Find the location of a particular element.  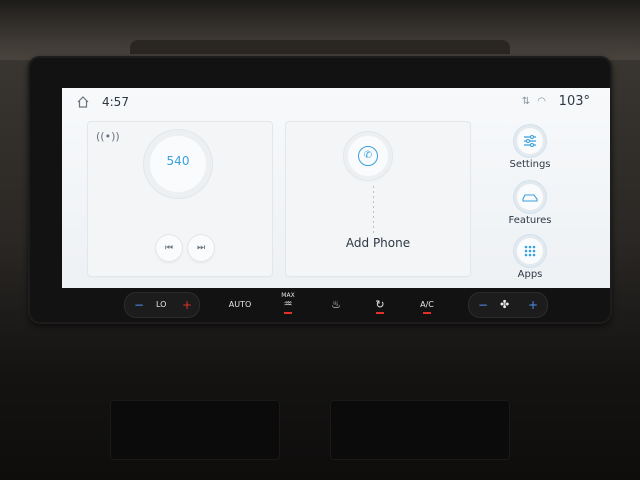

recirculation-indicator is located at coordinates (380, 313).